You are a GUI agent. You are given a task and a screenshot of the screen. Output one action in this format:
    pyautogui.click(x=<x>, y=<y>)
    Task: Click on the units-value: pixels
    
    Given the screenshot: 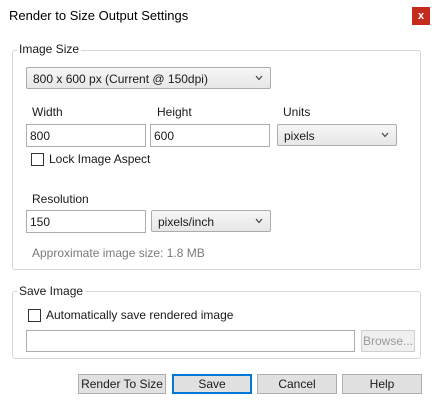 What is the action you would take?
    pyautogui.click(x=299, y=136)
    